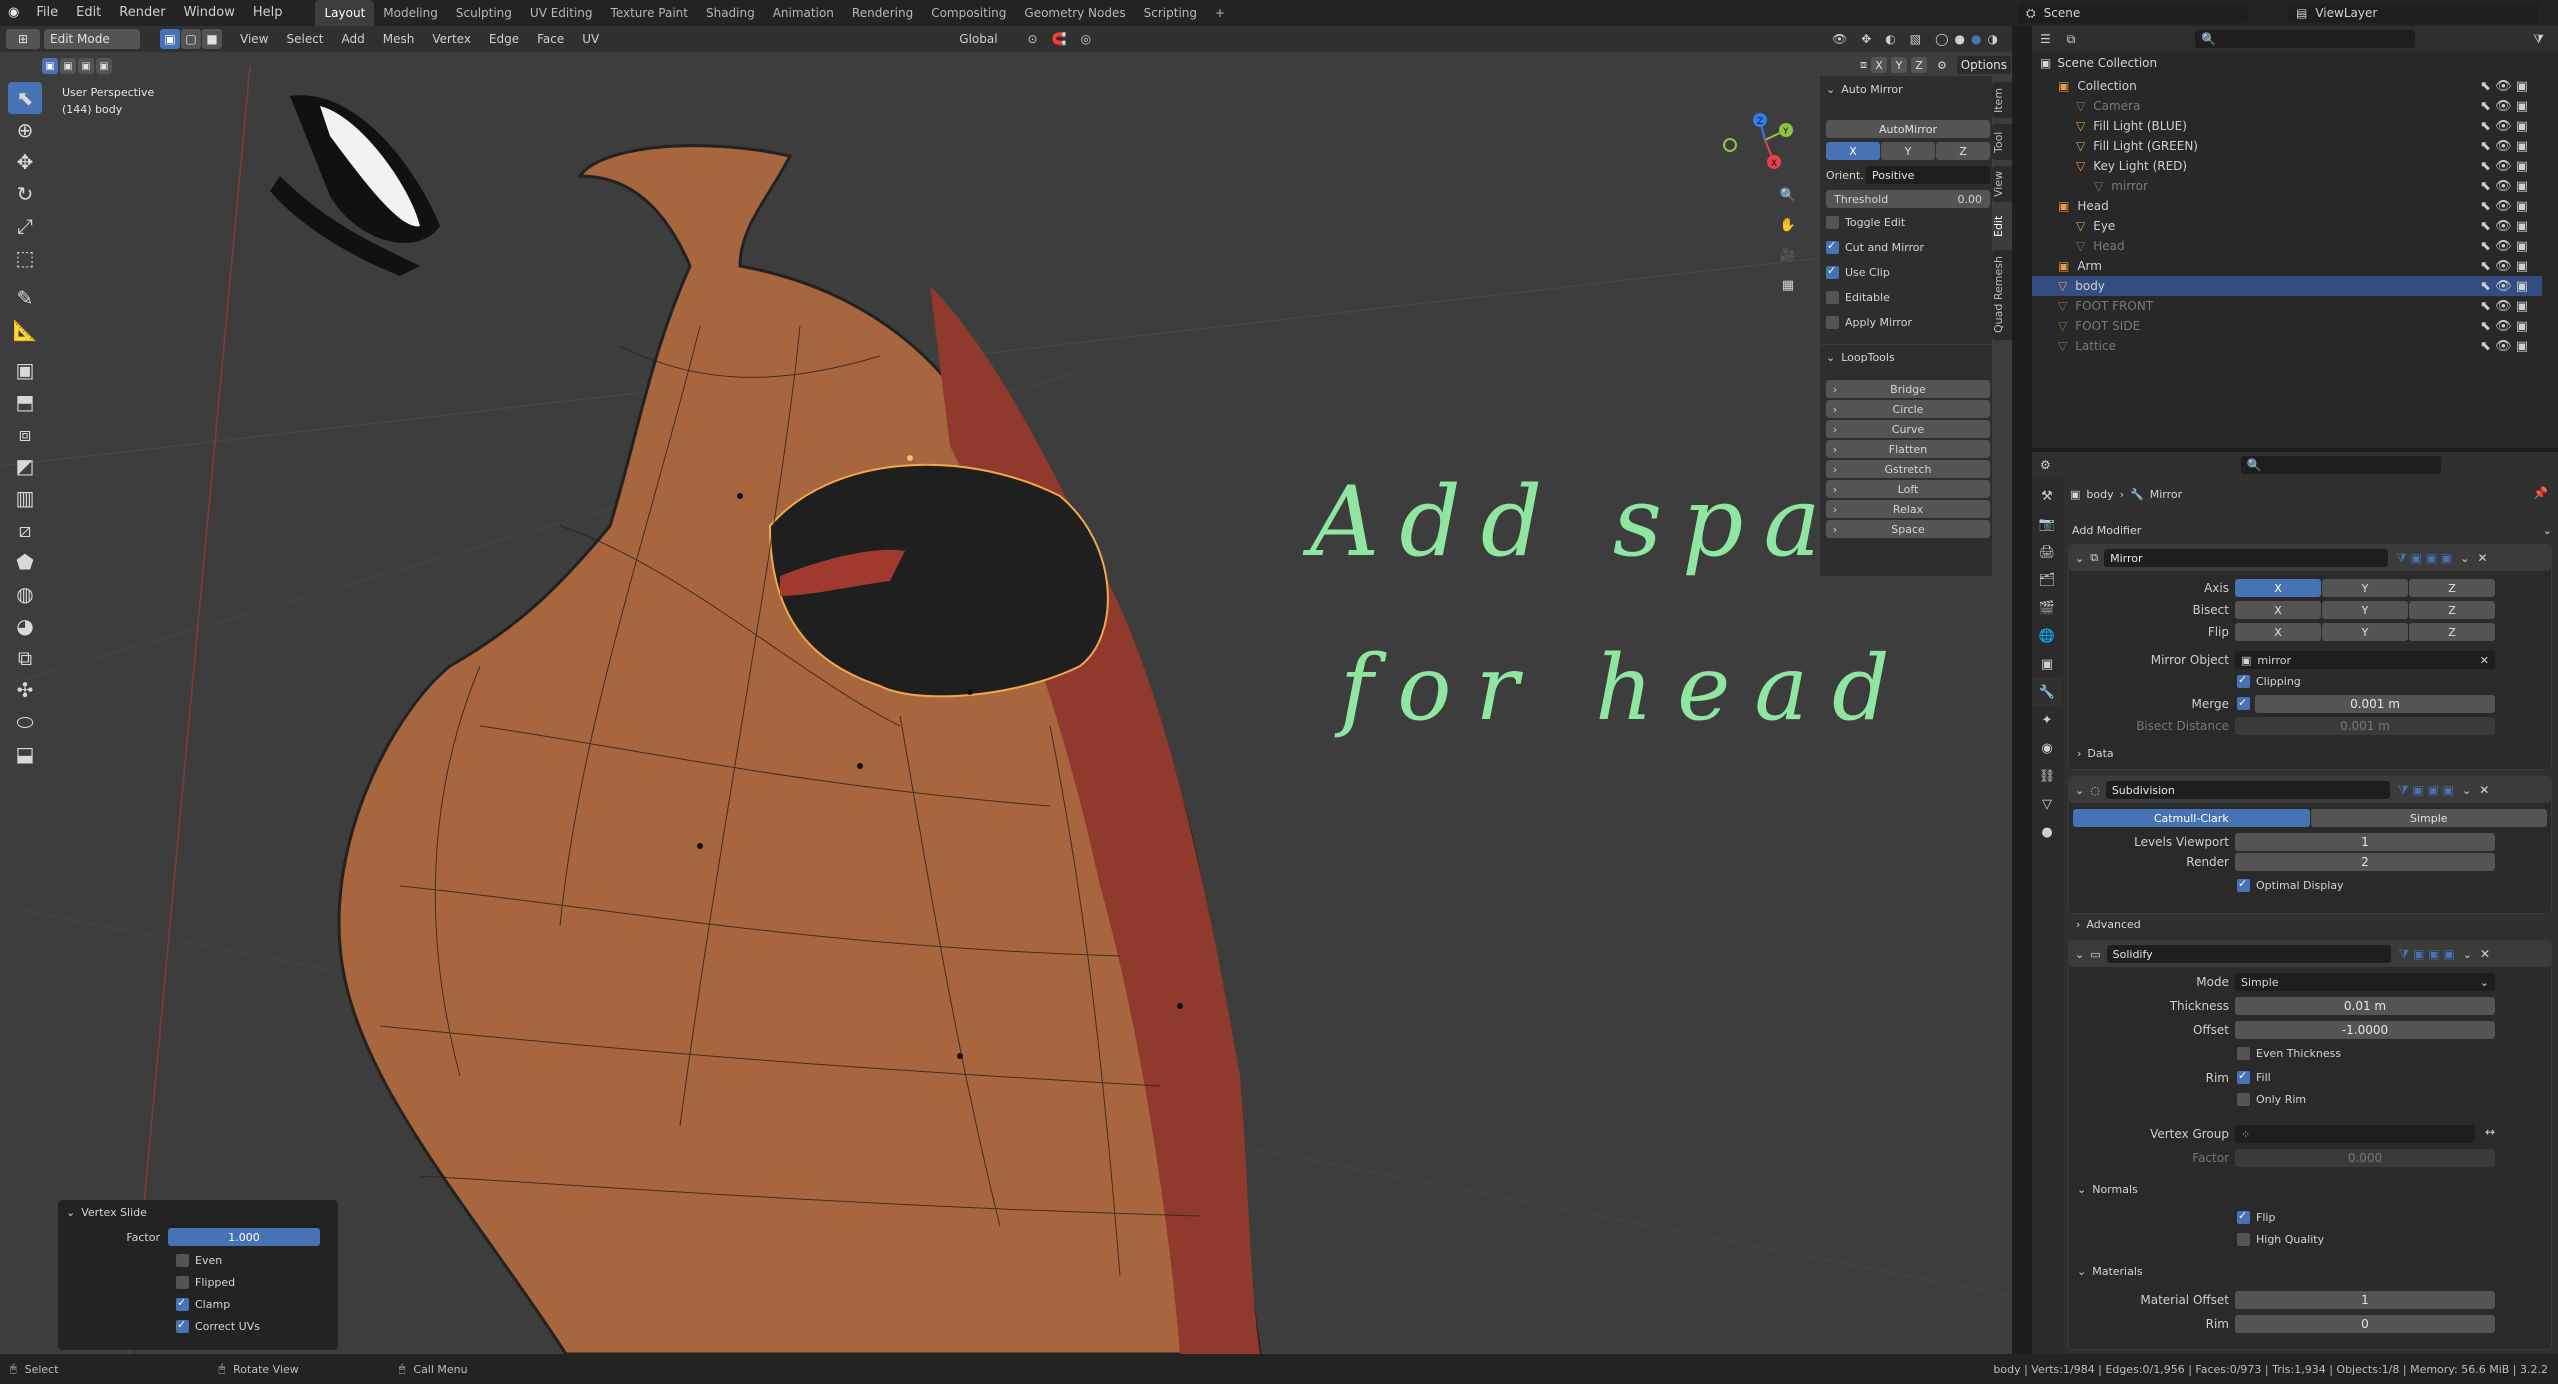 The image size is (2558, 1384). What do you see at coordinates (1960, 39) in the screenshot?
I see `shading-solid-icon: ●` at bounding box center [1960, 39].